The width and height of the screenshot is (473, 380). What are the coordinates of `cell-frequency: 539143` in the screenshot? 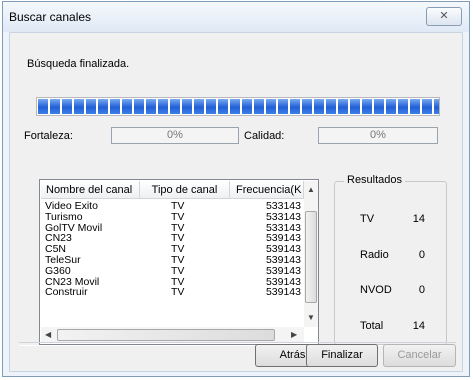 It's located at (283, 292).